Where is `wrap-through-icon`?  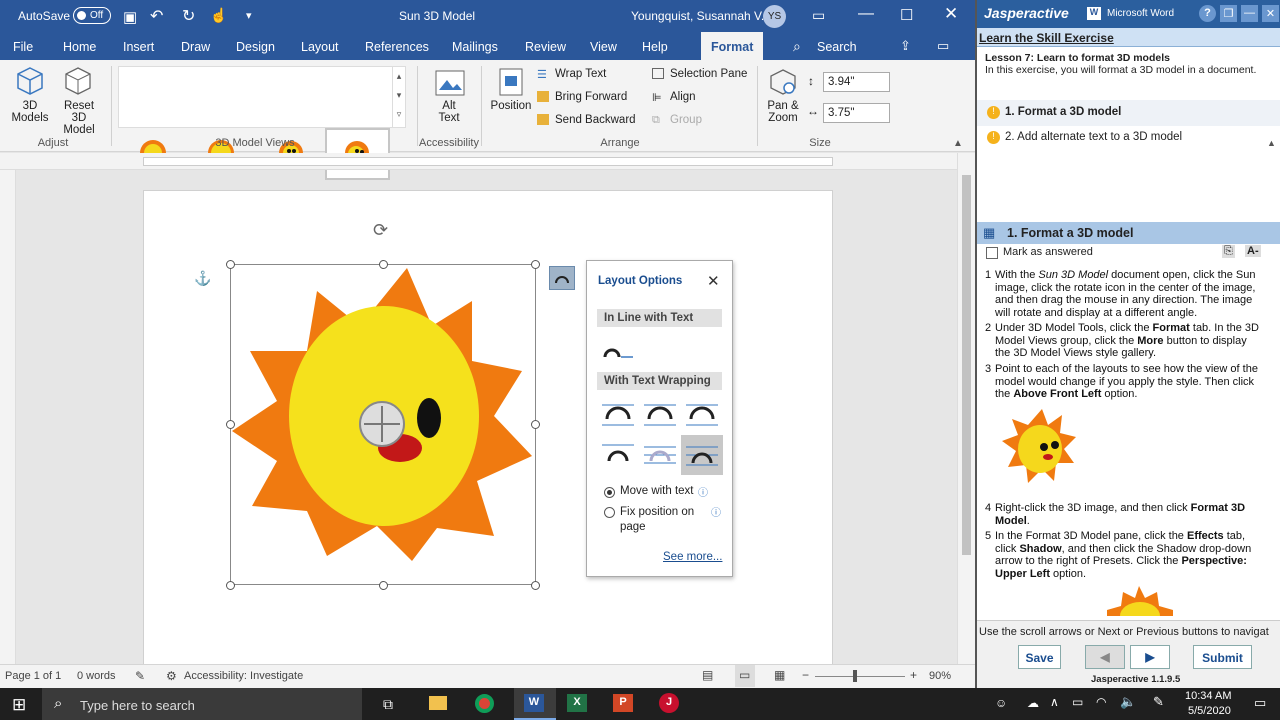 wrap-through-icon is located at coordinates (702, 414).